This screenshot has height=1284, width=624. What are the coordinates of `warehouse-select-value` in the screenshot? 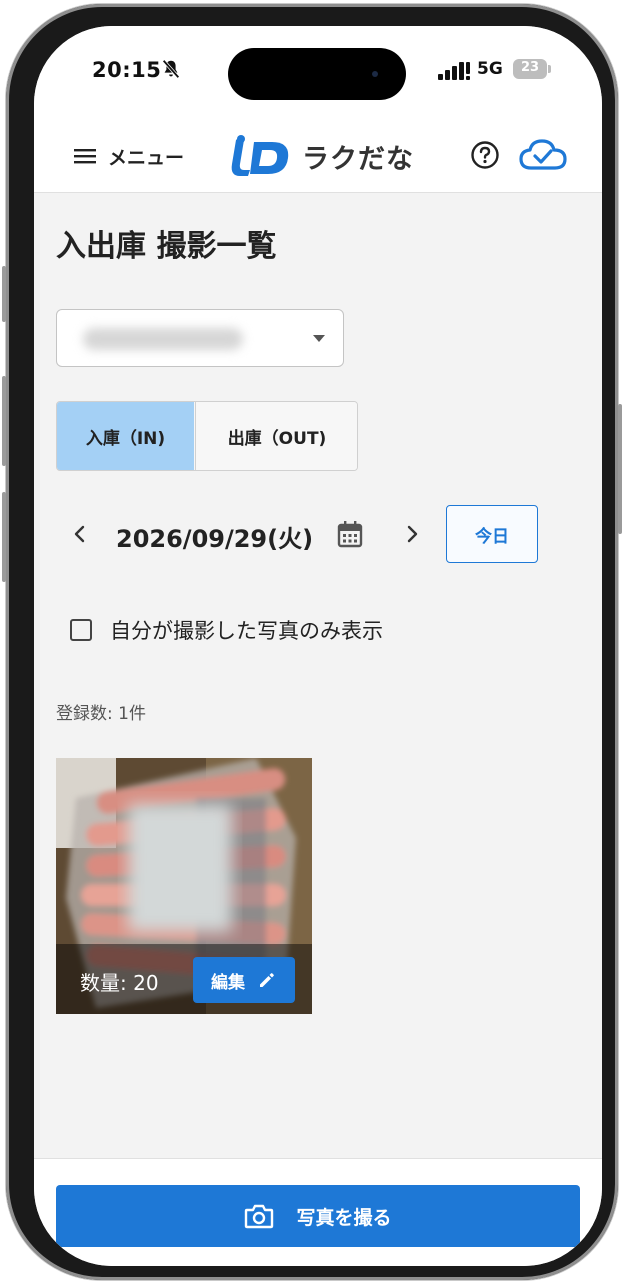 It's located at (163, 339).